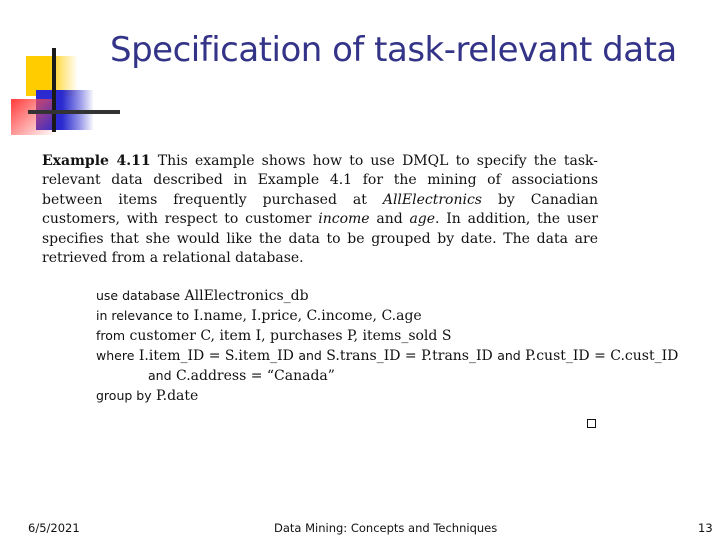  I want to click on query-text: C.address = “Canada”, so click(253, 376).